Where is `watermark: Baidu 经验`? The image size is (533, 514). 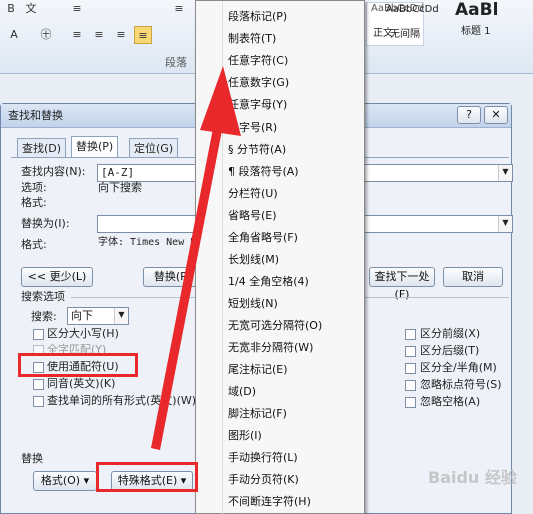
watermark: Baidu 经验 is located at coordinates (472, 477).